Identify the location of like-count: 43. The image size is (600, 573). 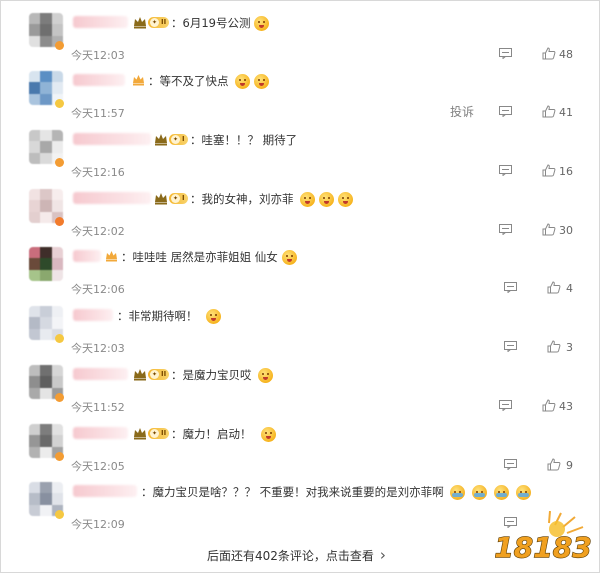
(566, 406).